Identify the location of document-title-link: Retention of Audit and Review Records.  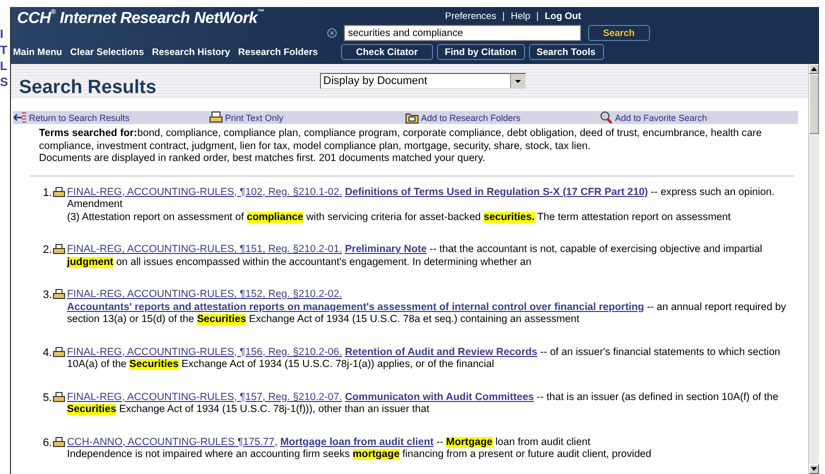
(441, 352).